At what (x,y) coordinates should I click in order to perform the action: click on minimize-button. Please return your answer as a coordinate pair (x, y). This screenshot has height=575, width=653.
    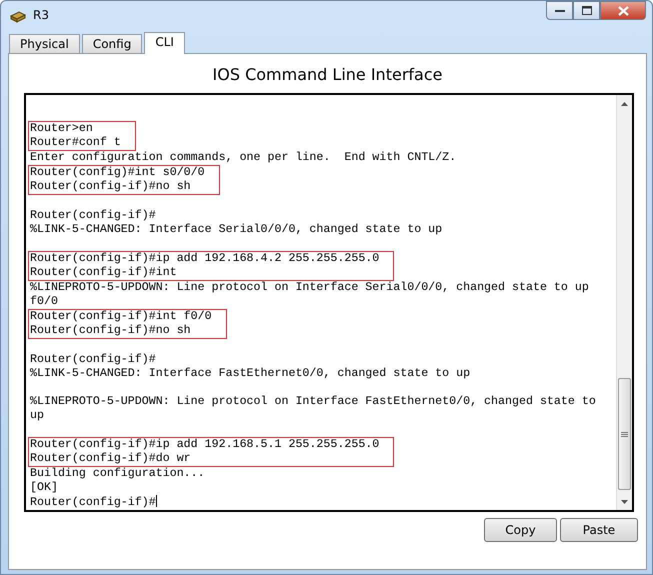
    Looking at the image, I should click on (559, 10).